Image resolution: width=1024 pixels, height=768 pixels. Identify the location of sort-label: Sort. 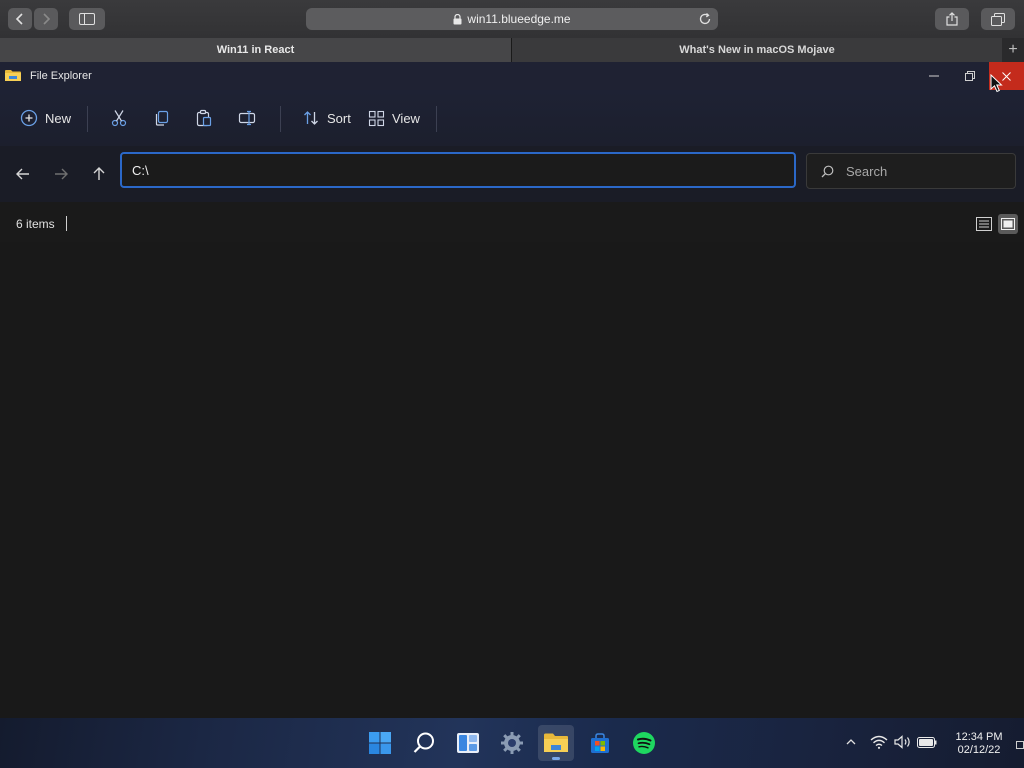
(339, 118).